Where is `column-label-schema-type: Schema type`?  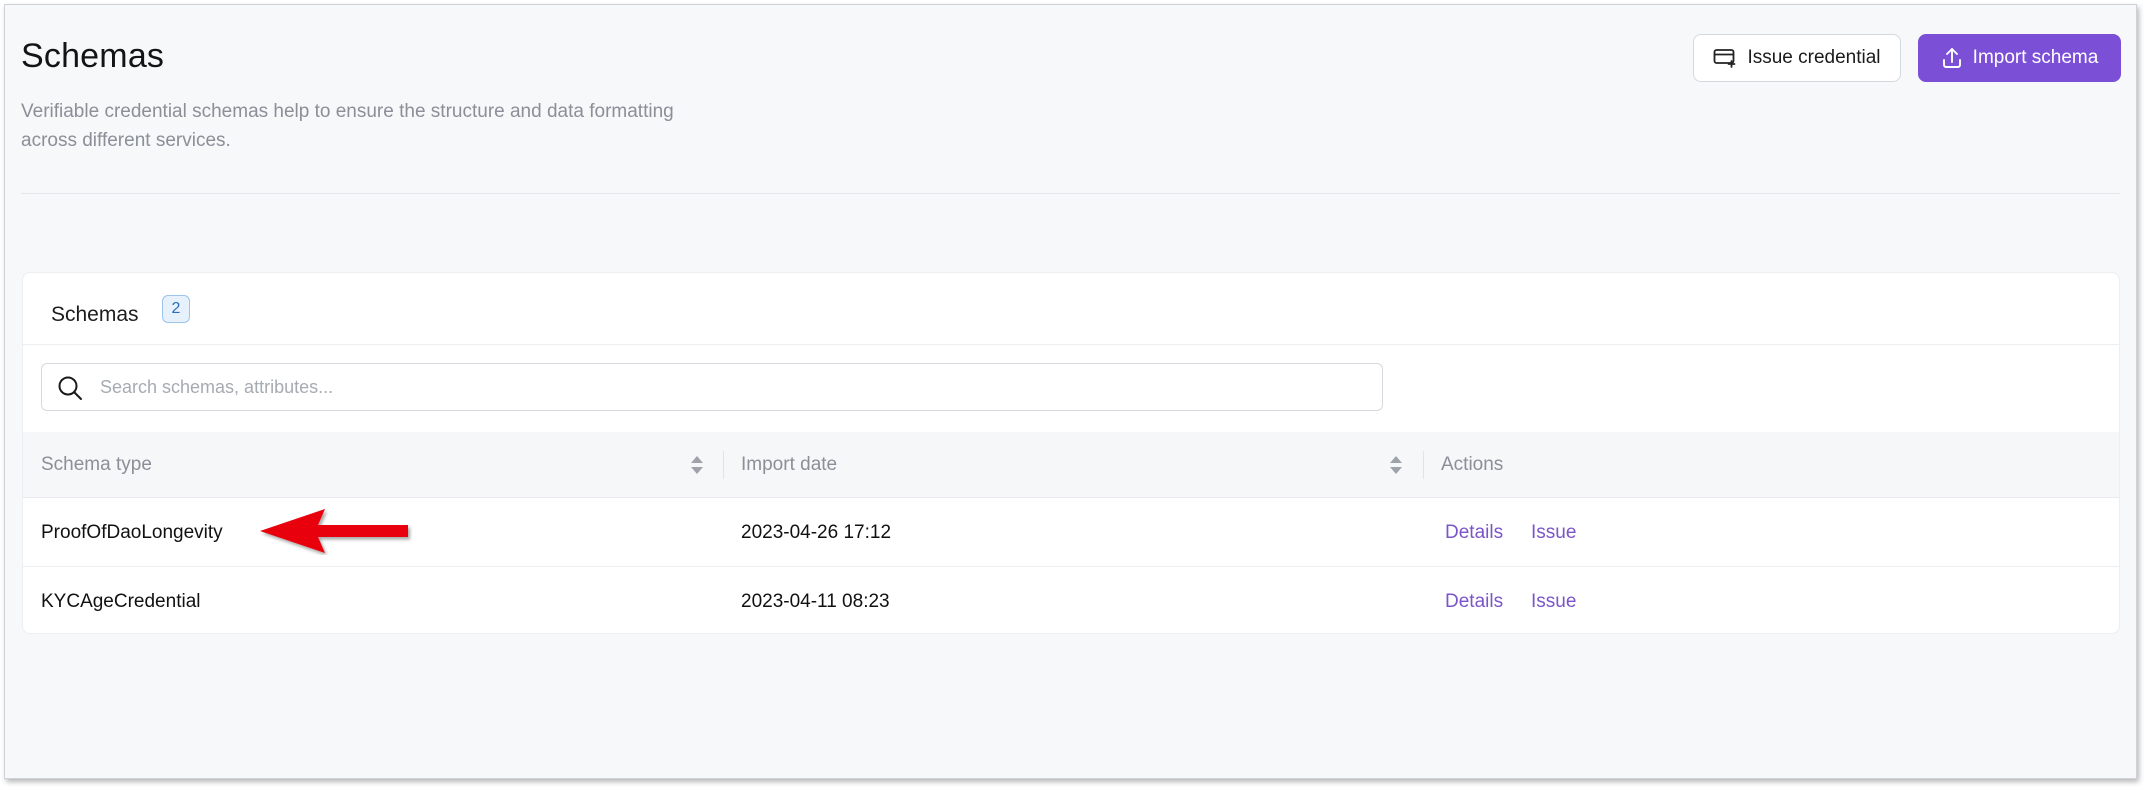 column-label-schema-type: Schema type is located at coordinates (96, 464).